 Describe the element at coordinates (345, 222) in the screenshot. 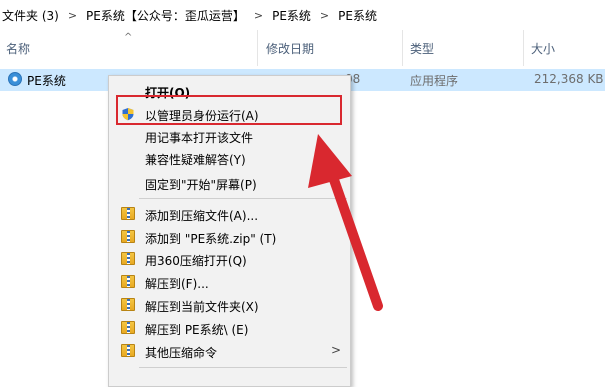

I see `annotation-arrow-icon` at that location.